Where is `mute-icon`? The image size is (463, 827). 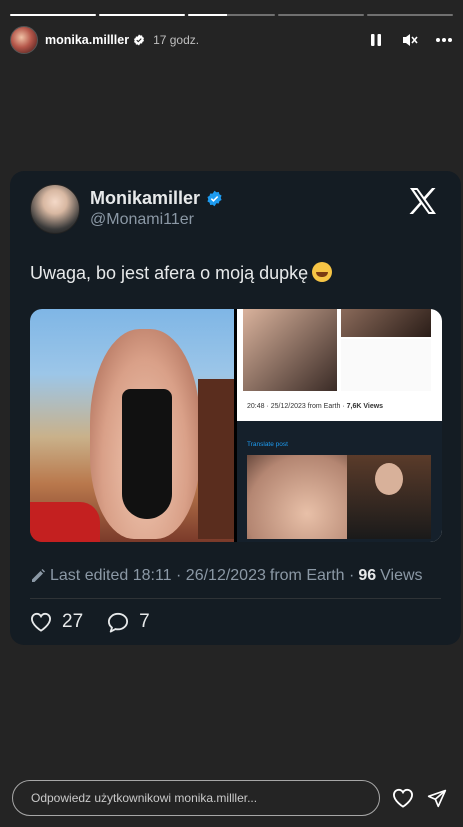
mute-icon is located at coordinates (410, 40).